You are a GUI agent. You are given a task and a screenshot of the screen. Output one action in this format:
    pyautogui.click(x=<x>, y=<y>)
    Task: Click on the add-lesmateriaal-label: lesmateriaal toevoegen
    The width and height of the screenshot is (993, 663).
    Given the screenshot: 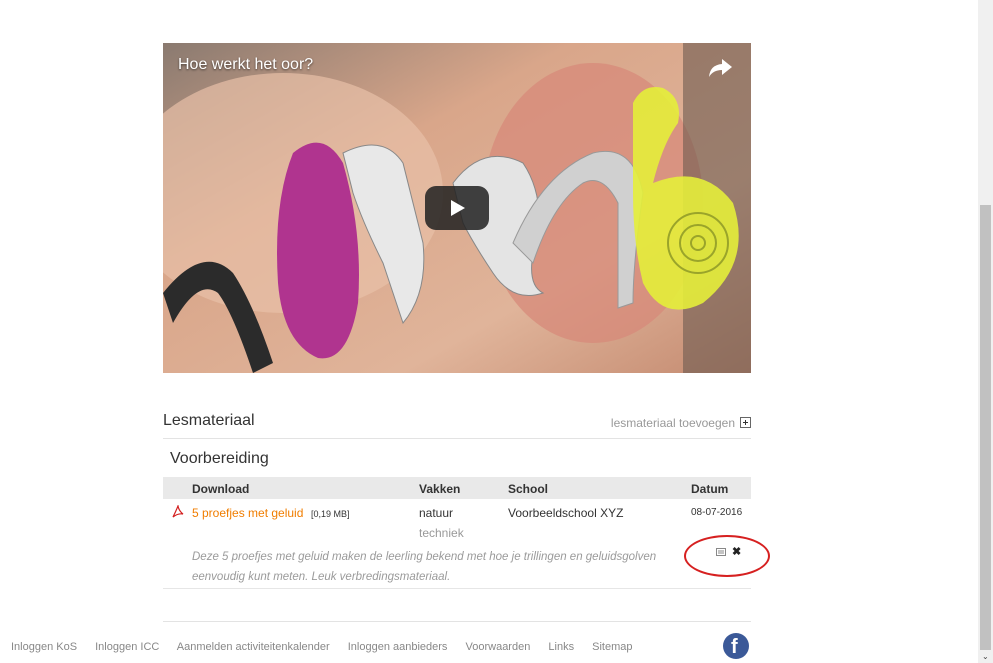 What is the action you would take?
    pyautogui.click(x=672, y=423)
    